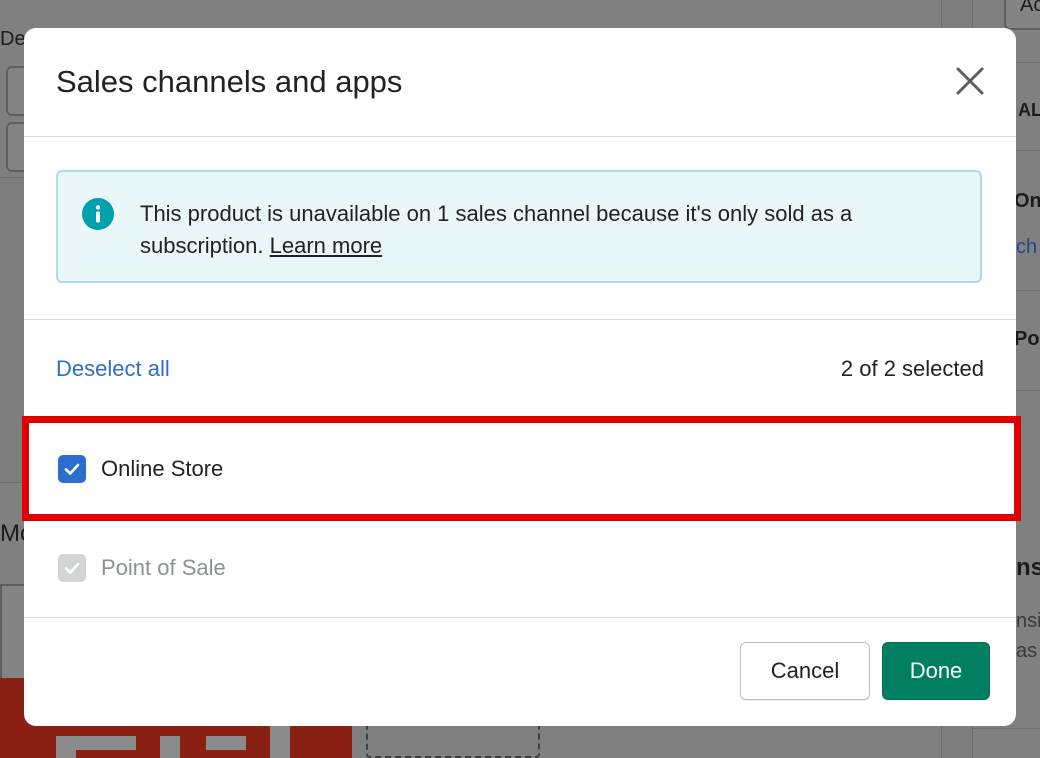 The width and height of the screenshot is (1040, 758). I want to click on selected-count: 2 of 2 selected, so click(912, 368).